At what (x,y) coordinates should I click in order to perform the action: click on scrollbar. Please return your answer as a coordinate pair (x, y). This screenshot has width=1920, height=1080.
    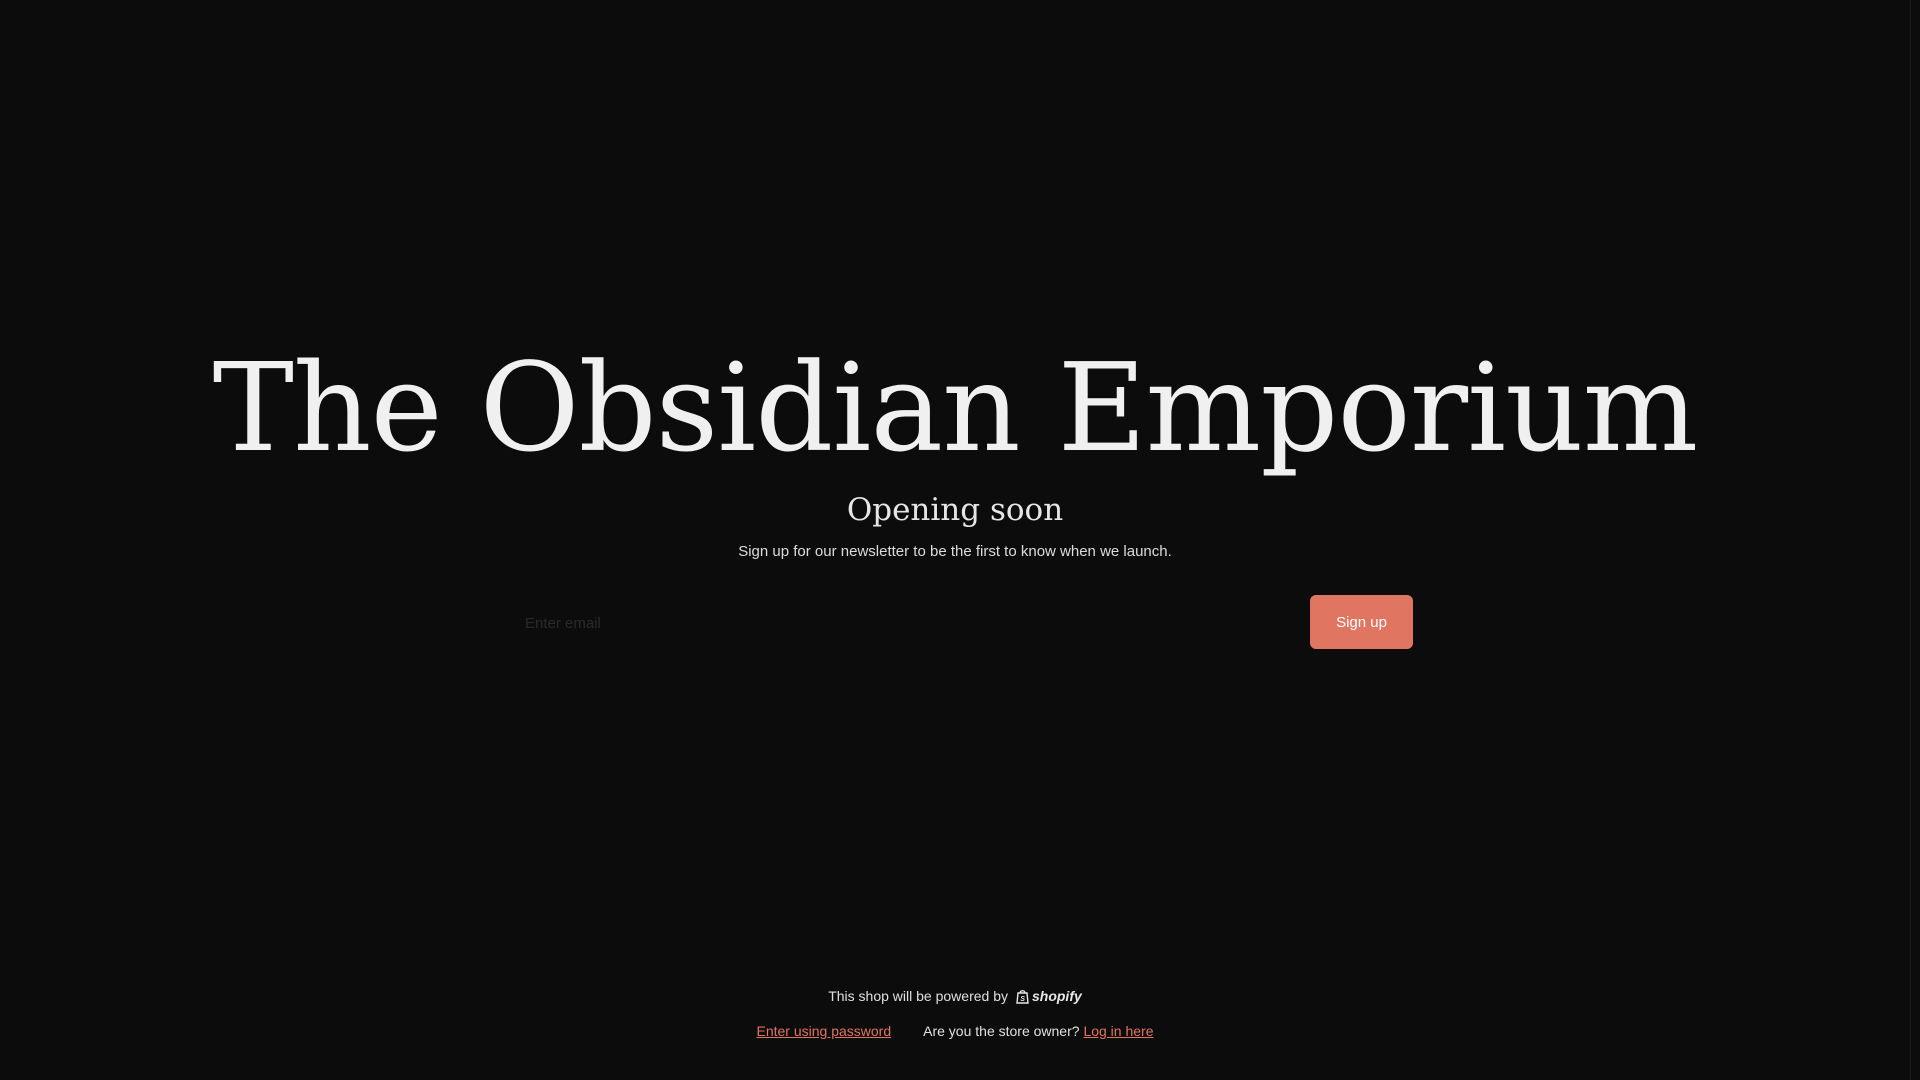
    Looking at the image, I should click on (1915, 540).